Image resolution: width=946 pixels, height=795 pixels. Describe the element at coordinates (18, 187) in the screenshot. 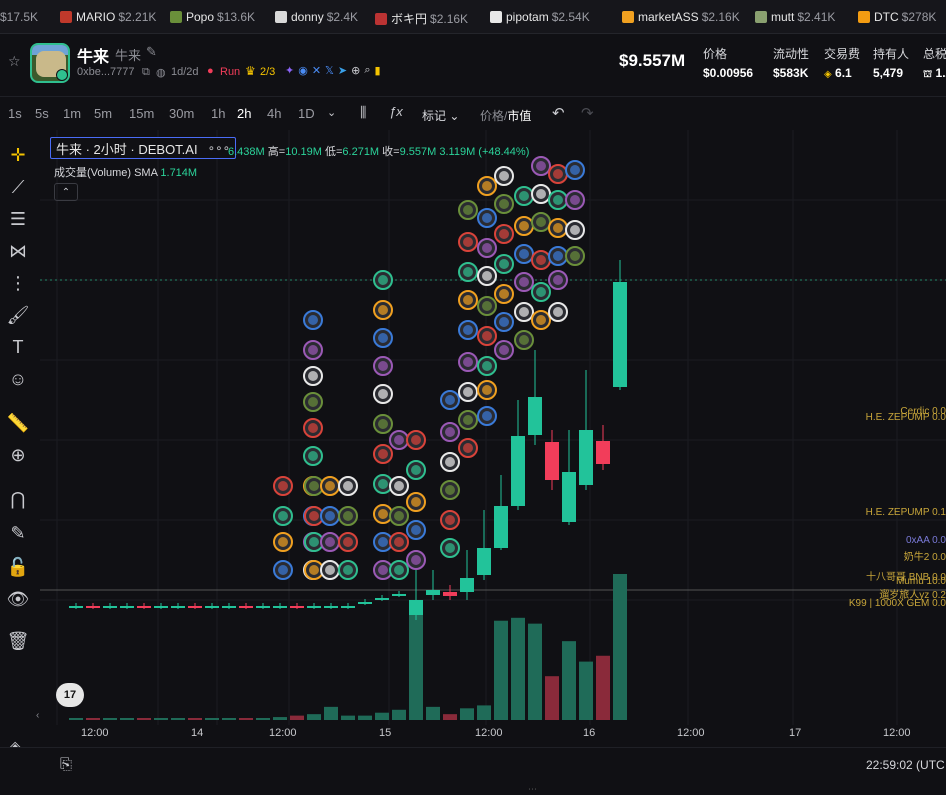

I see `trend-line-icon: ⟋` at that location.